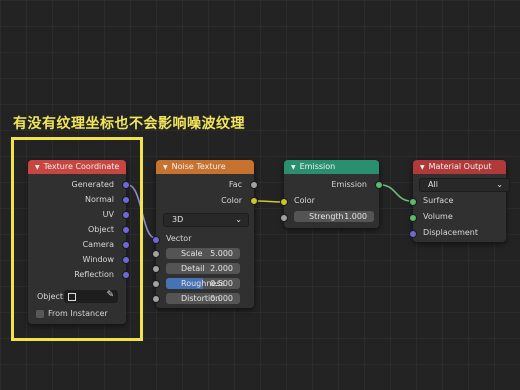  What do you see at coordinates (396, 193) in the screenshot?
I see `link-emission-surface` at bounding box center [396, 193].